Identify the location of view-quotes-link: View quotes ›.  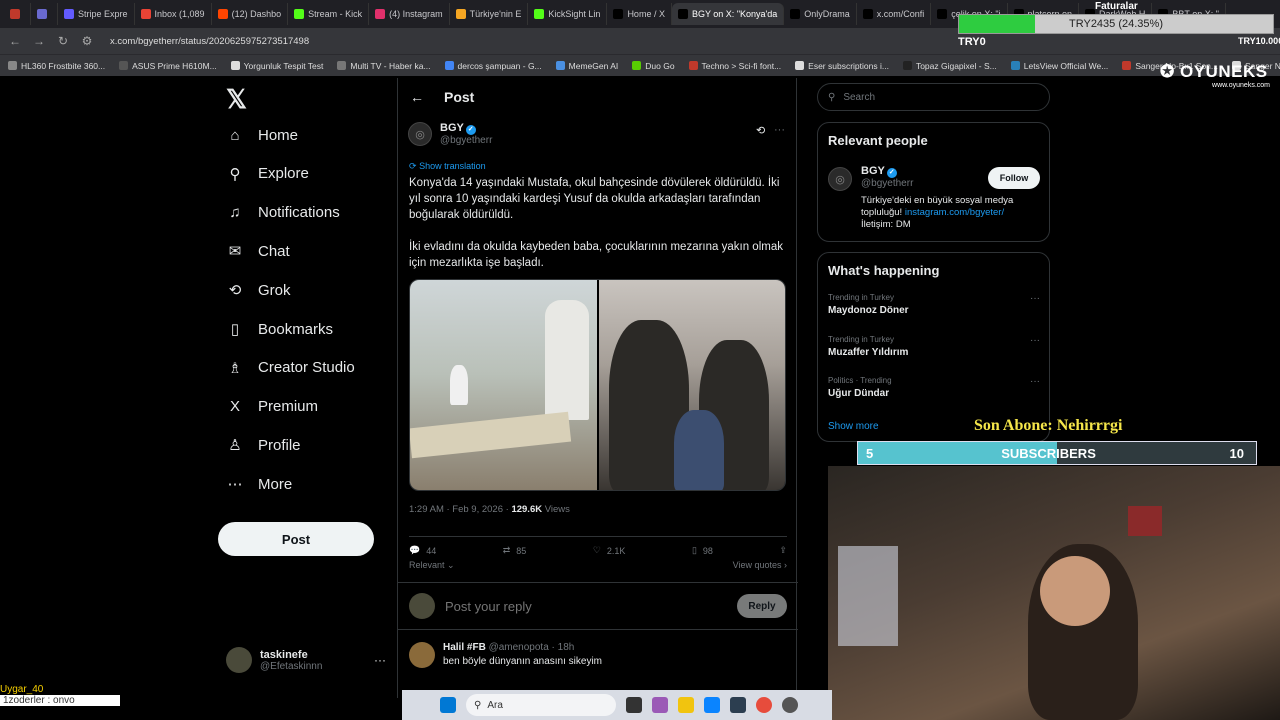
(760, 565).